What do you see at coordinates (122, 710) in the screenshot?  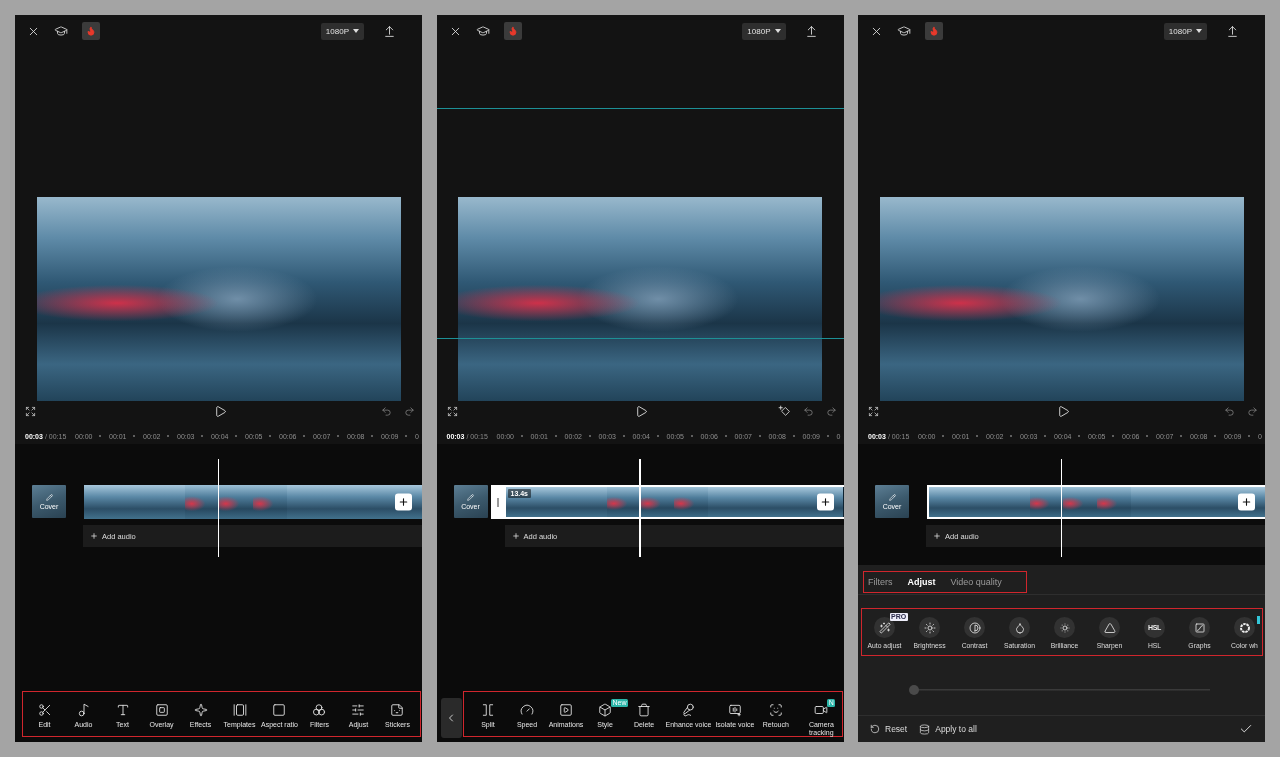 I see `letter-t-icon` at bounding box center [122, 710].